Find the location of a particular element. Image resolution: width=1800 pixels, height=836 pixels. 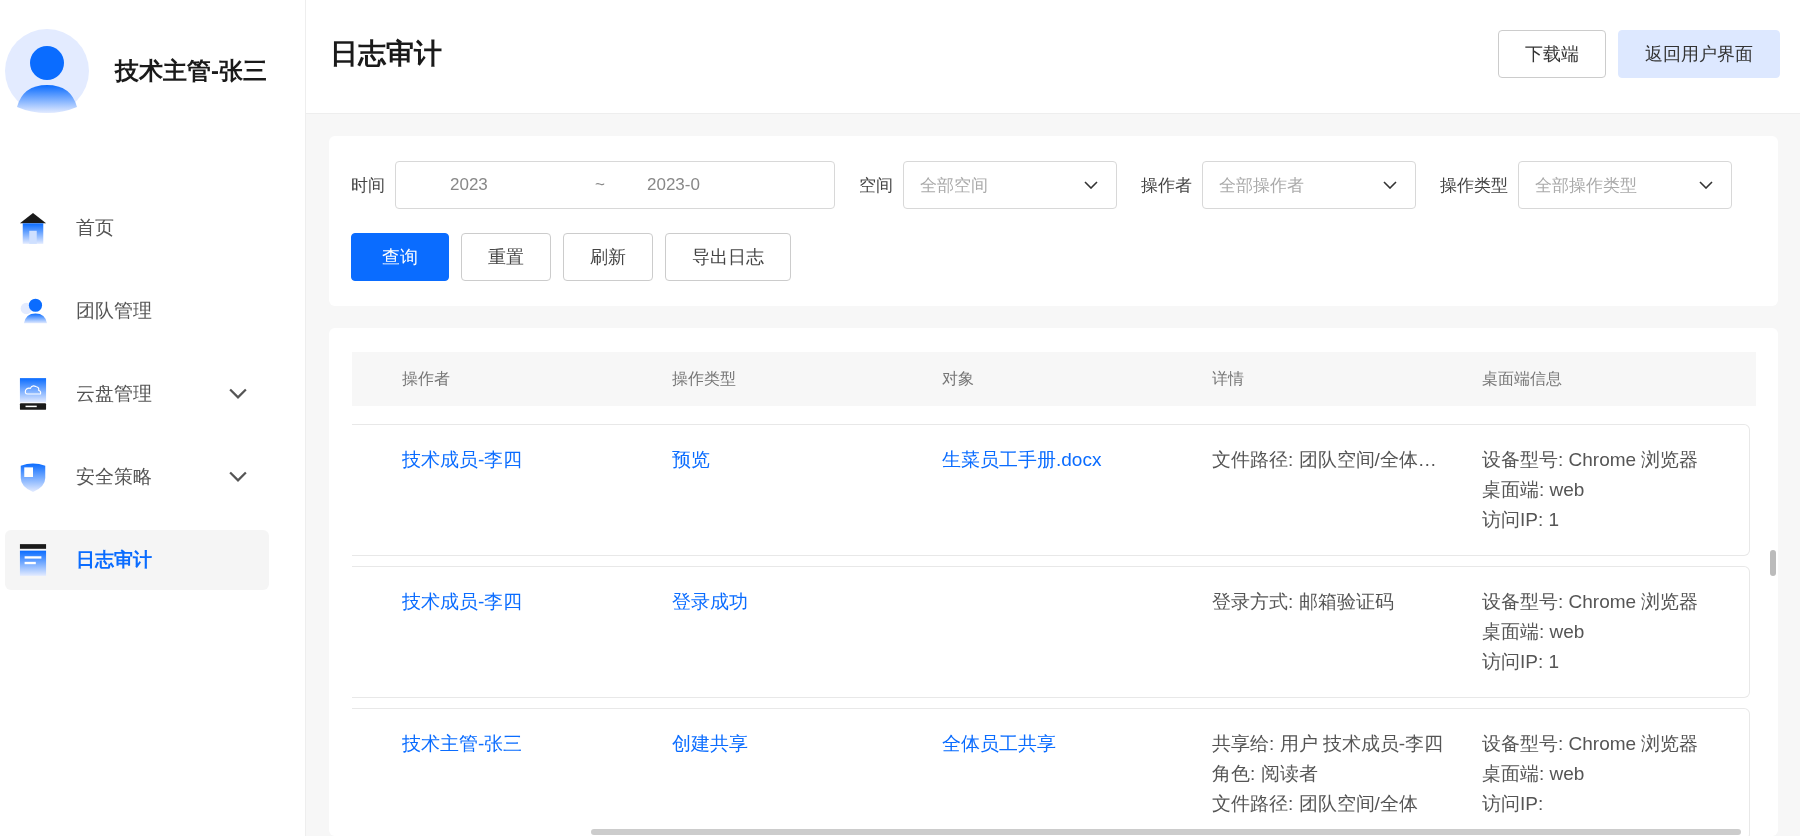

select-field: 全部空间 is located at coordinates (1010, 185).